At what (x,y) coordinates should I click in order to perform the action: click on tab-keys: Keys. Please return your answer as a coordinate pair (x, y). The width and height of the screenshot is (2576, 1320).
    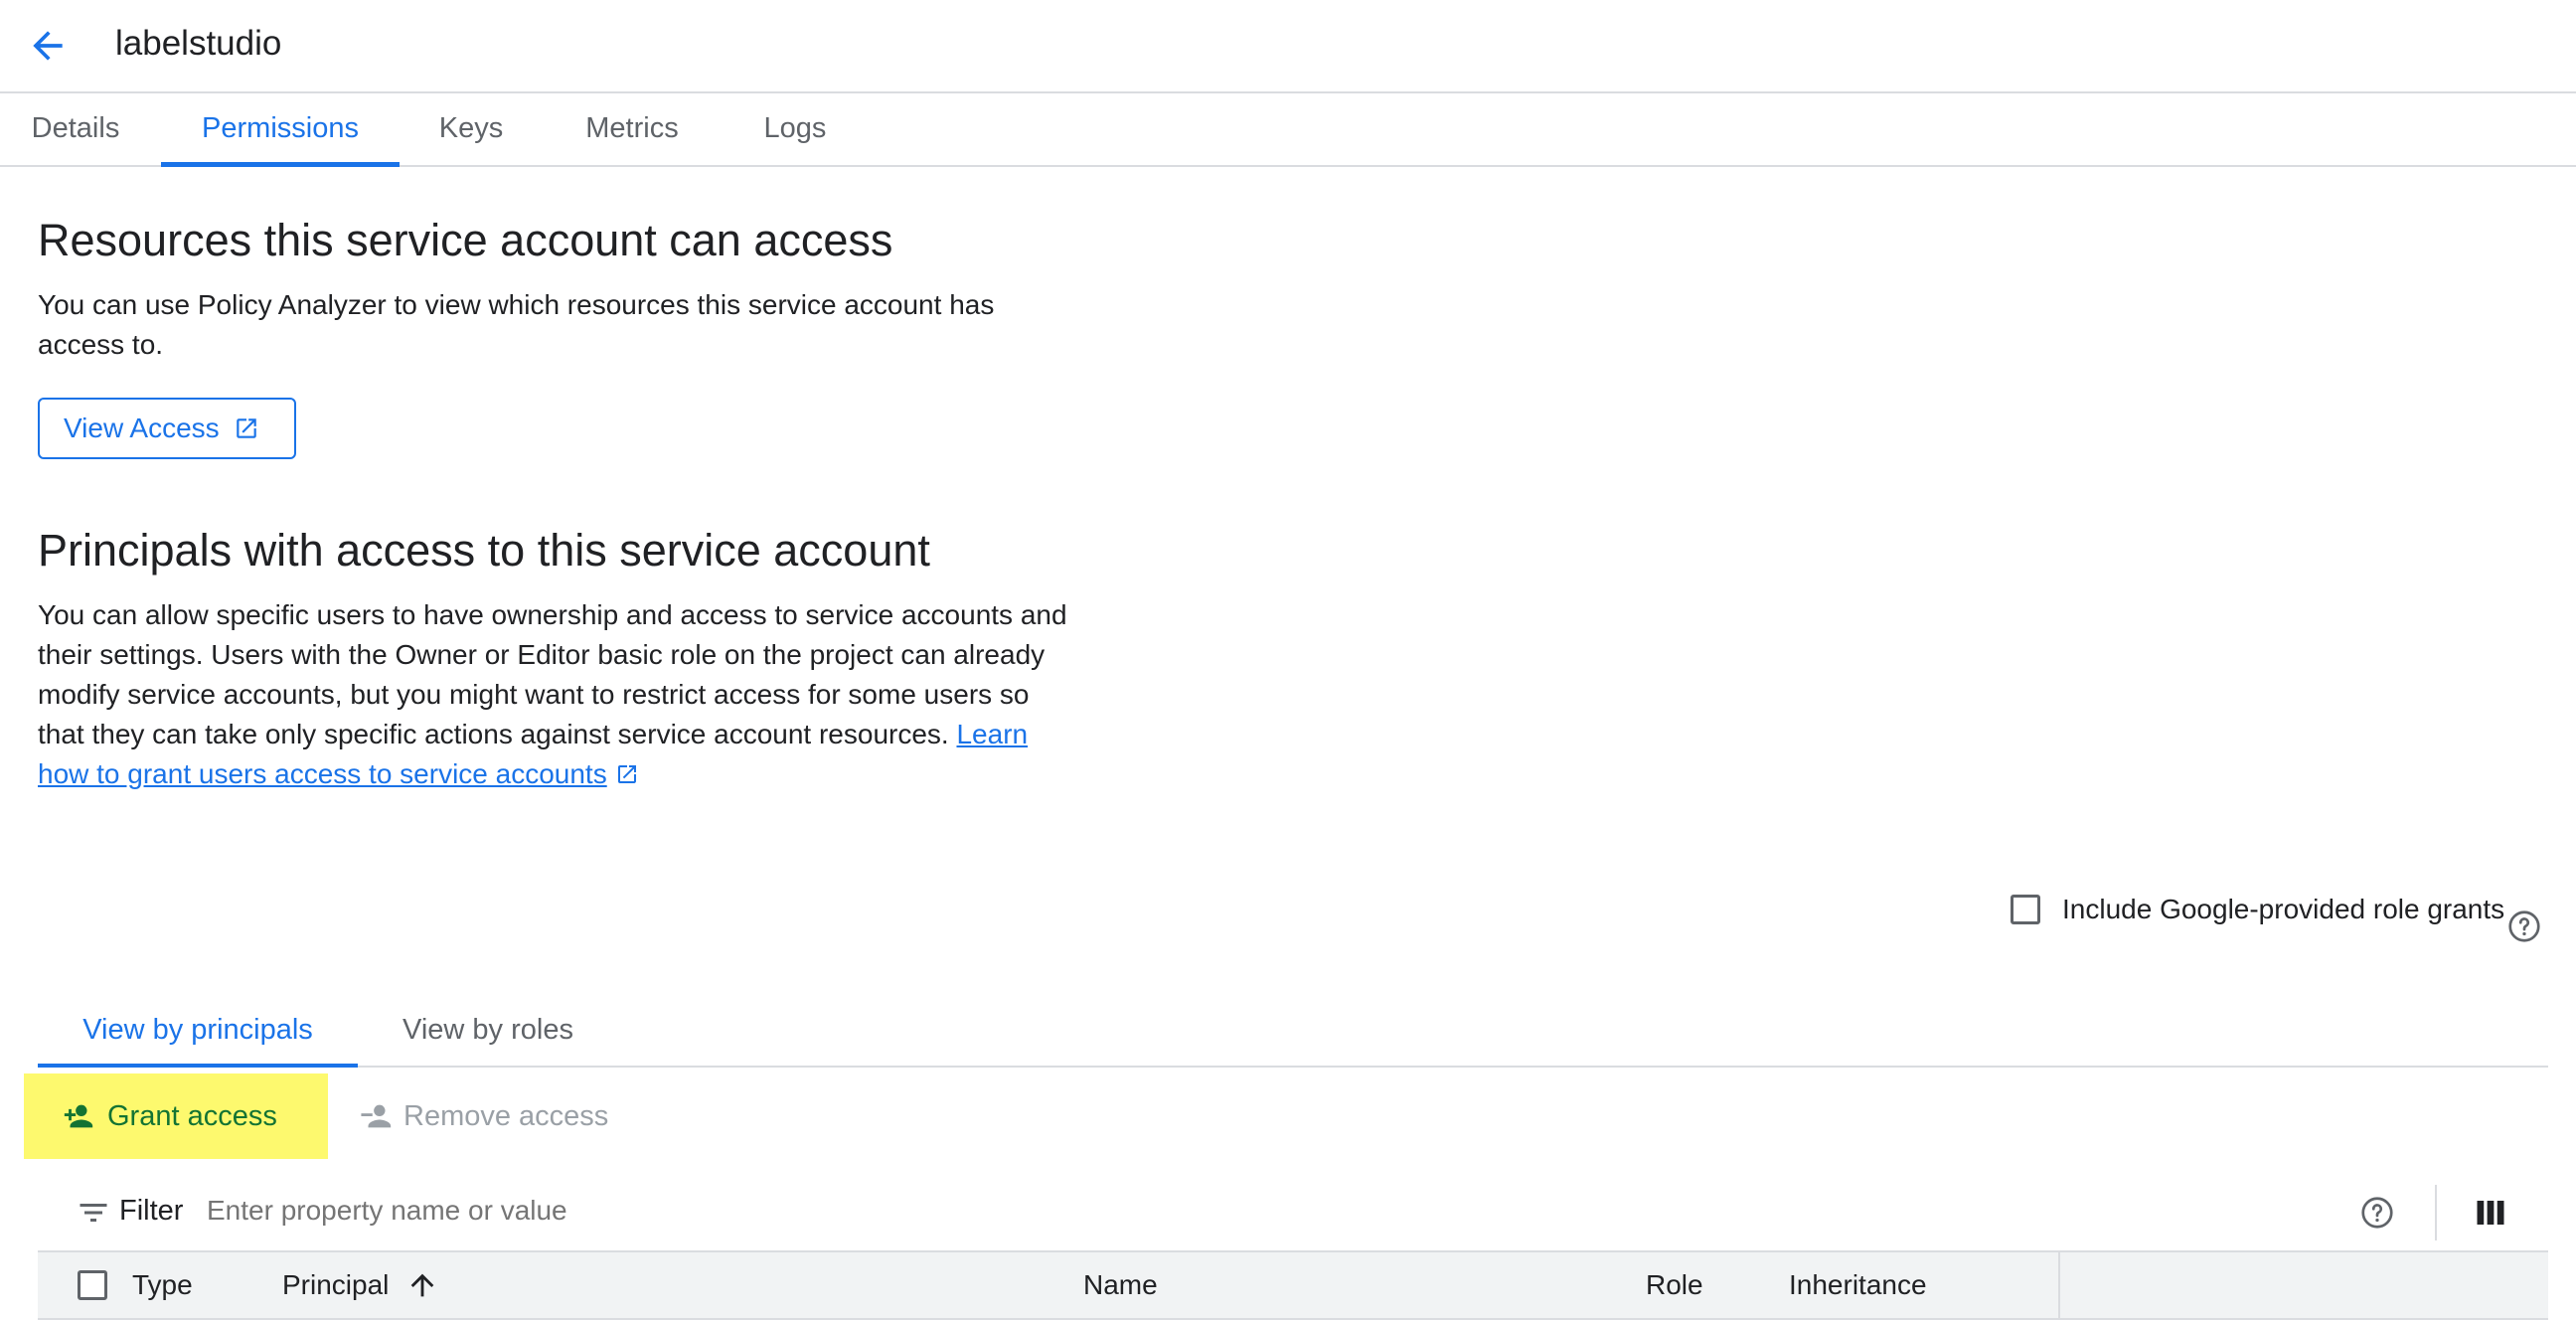
    Looking at the image, I should click on (471, 128).